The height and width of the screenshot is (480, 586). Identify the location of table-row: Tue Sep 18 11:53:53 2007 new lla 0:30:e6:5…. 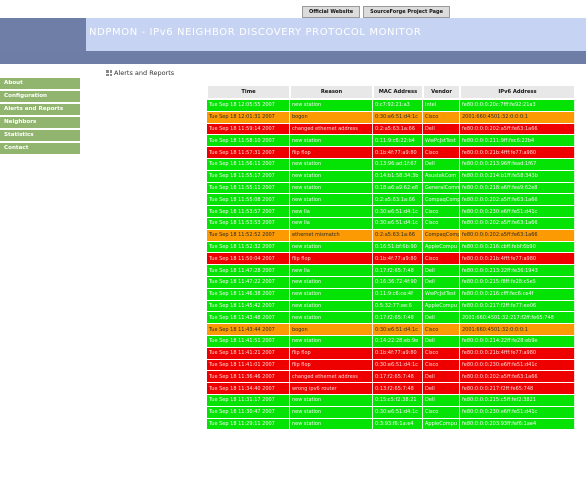
(391, 223).